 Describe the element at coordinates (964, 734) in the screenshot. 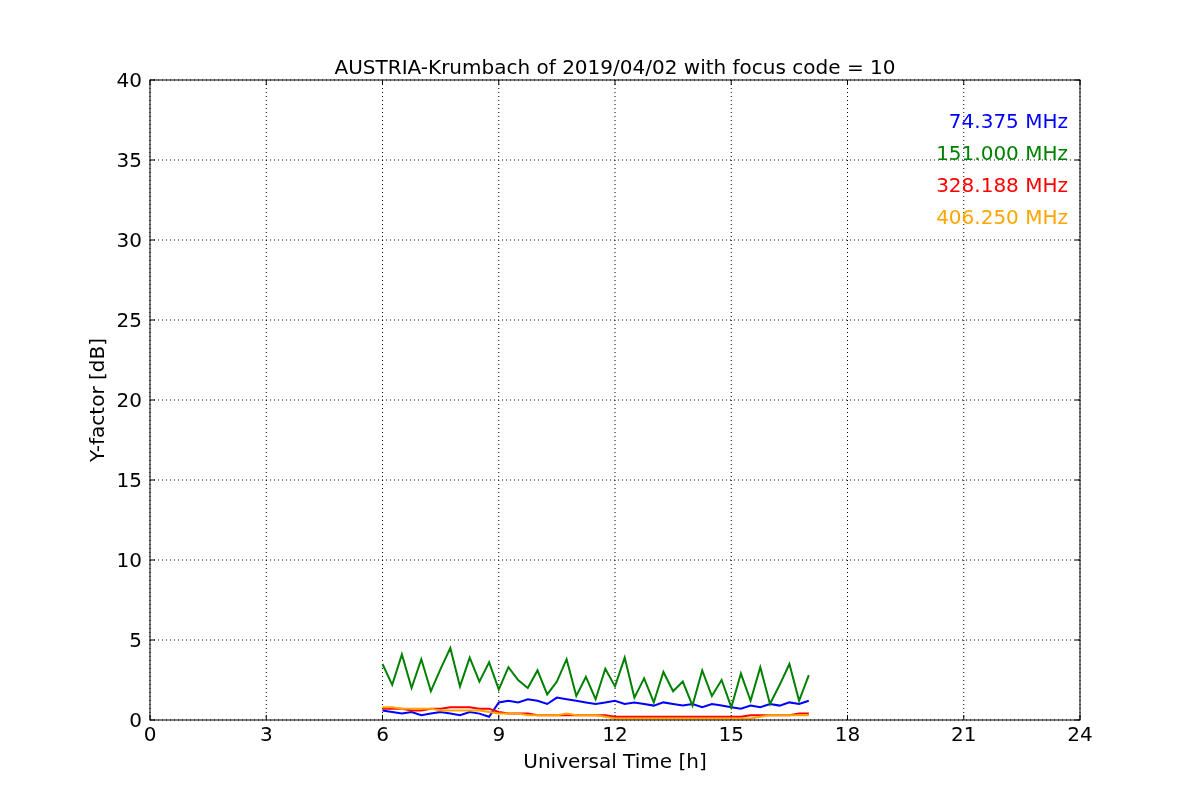

I see `x-tick-label: 21` at that location.